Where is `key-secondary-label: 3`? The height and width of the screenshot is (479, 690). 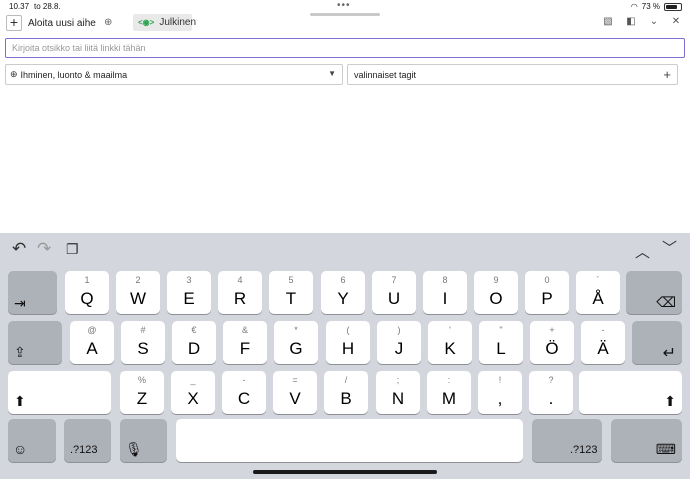 key-secondary-label: 3 is located at coordinates (189, 280).